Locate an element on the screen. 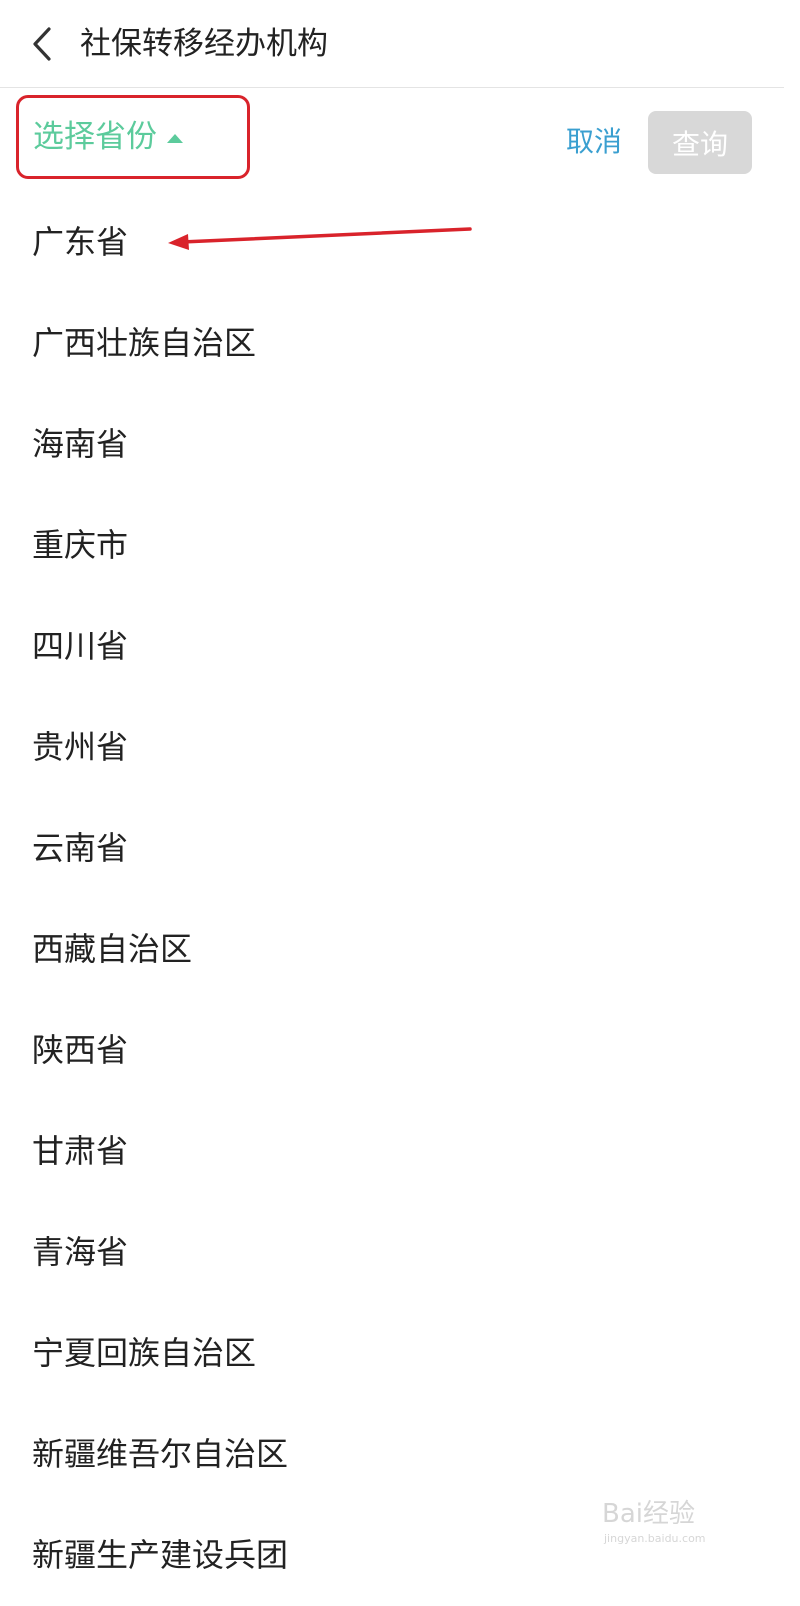  province-item: 新疆维吾尔自治区 is located at coordinates (392, 1454).